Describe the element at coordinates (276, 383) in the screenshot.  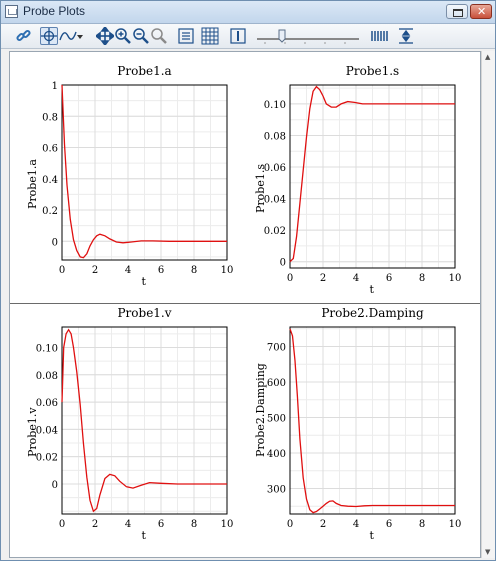
I see `y-tick-label: 600` at that location.